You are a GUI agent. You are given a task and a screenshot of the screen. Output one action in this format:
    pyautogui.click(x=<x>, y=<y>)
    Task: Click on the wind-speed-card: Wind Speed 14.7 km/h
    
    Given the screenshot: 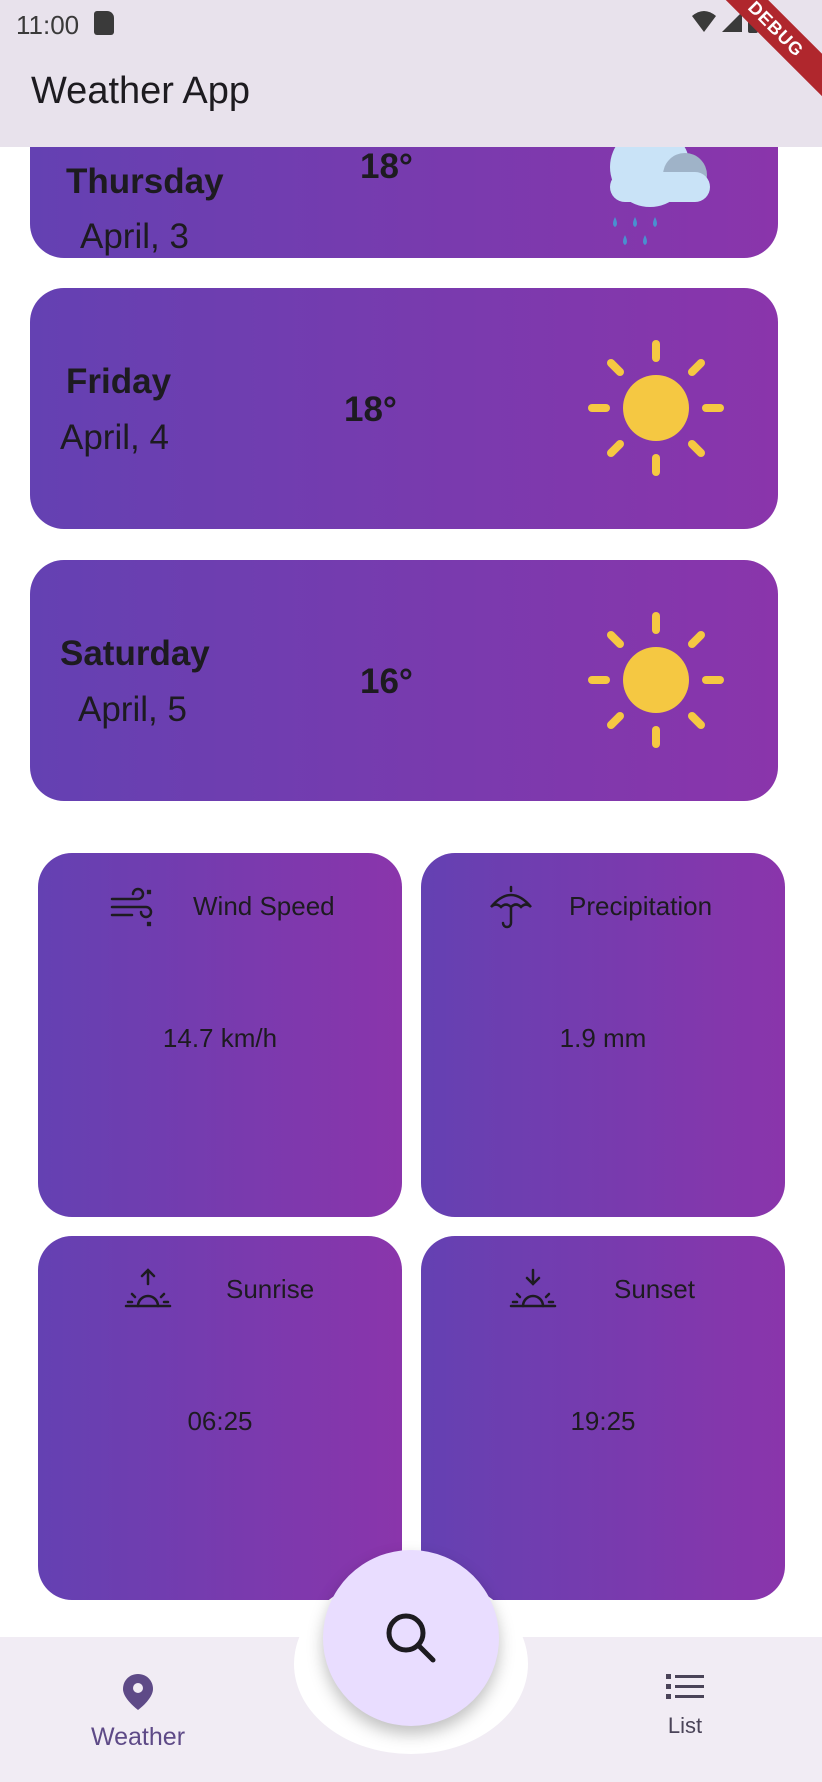 What is the action you would take?
    pyautogui.click(x=220, y=1035)
    